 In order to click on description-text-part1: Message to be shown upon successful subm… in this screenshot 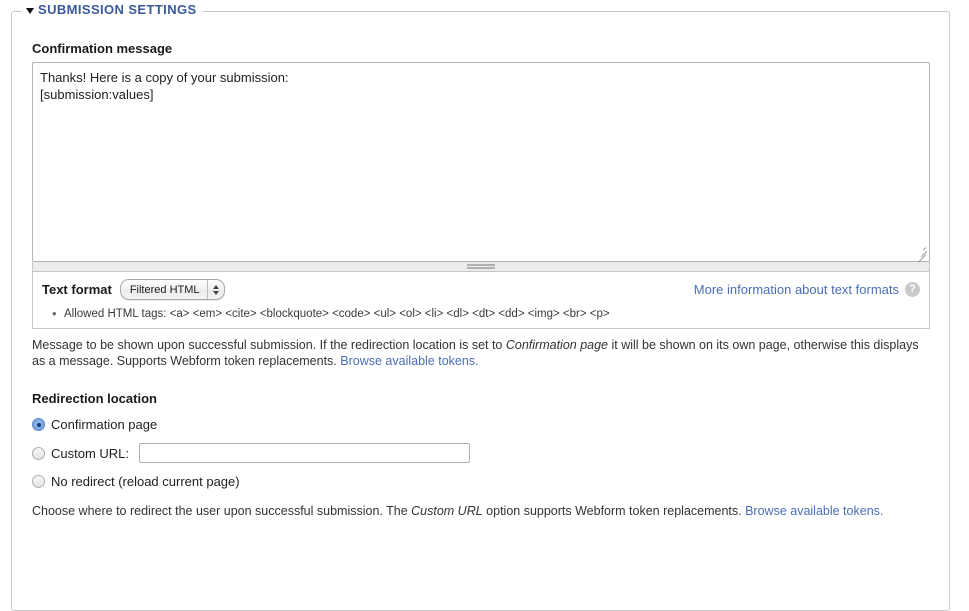, I will do `click(269, 345)`.